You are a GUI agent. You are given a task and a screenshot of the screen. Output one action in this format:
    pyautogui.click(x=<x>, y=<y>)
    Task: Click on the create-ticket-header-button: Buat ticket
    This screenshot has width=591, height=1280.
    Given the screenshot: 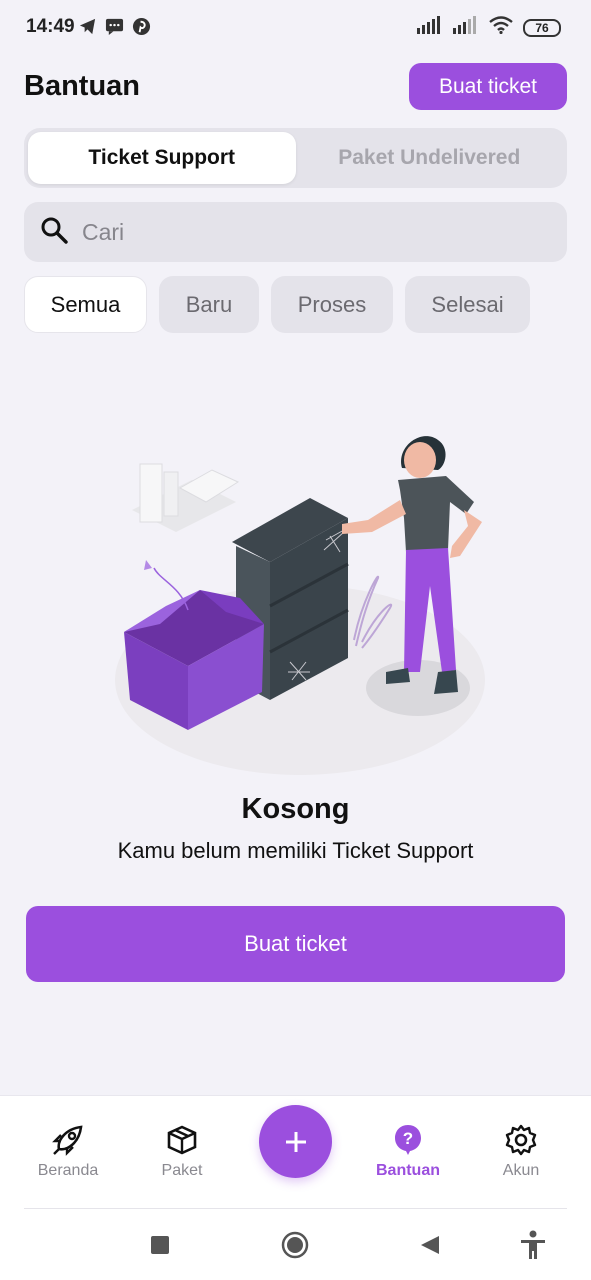 What is the action you would take?
    pyautogui.click(x=488, y=86)
    